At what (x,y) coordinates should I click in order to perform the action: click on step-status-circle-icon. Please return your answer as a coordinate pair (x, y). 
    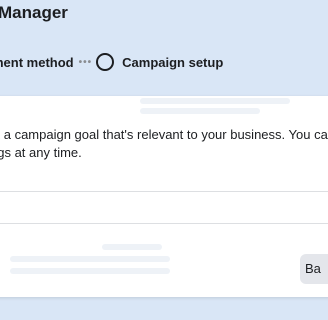
    Looking at the image, I should click on (105, 62).